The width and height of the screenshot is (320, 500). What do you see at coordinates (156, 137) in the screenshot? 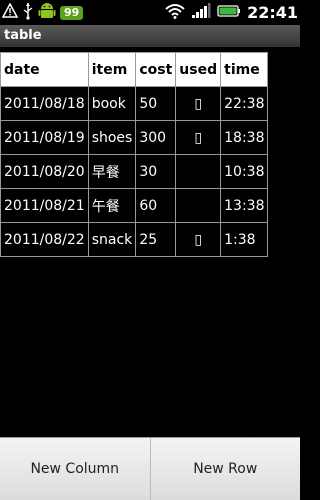
I see `cell-cost: 300` at bounding box center [156, 137].